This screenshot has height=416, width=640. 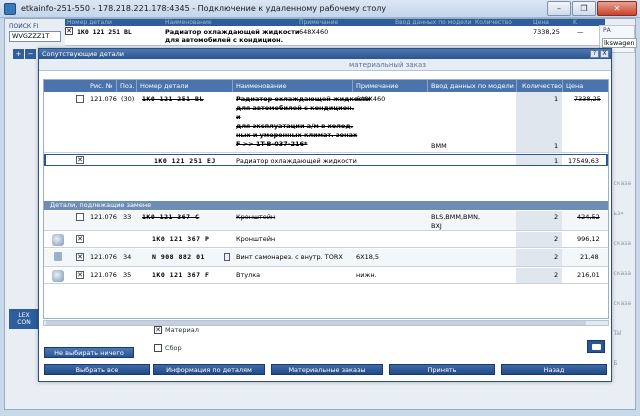 I want to click on col-qty: Количество, so click(x=542, y=86).